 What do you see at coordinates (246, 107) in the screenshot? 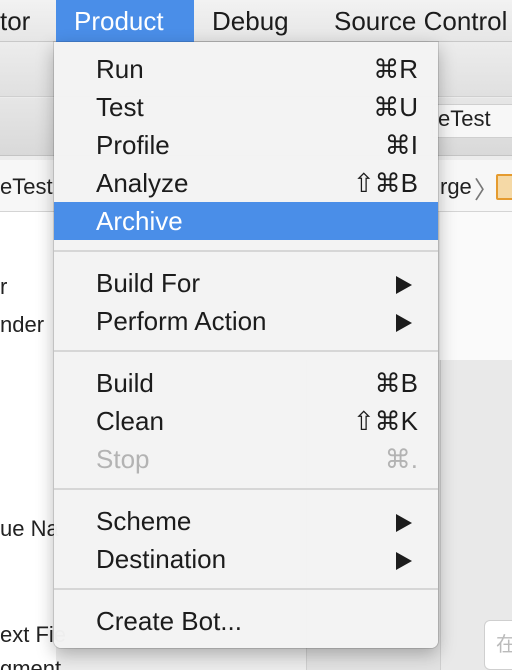
I see `menu-item-test: Test ⌘U` at bounding box center [246, 107].